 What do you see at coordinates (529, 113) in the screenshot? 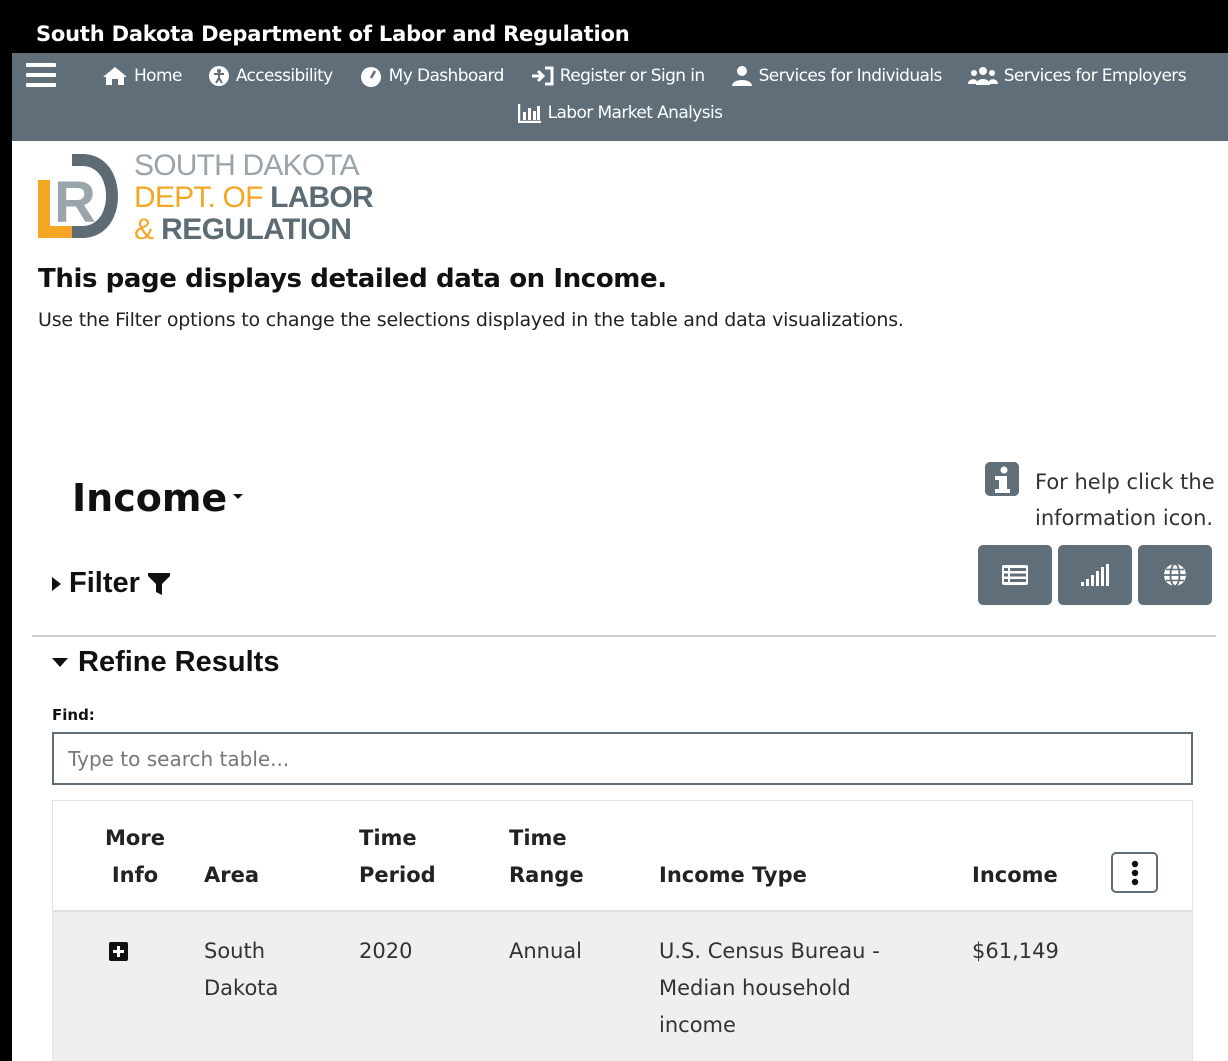
I see `chart-icon` at bounding box center [529, 113].